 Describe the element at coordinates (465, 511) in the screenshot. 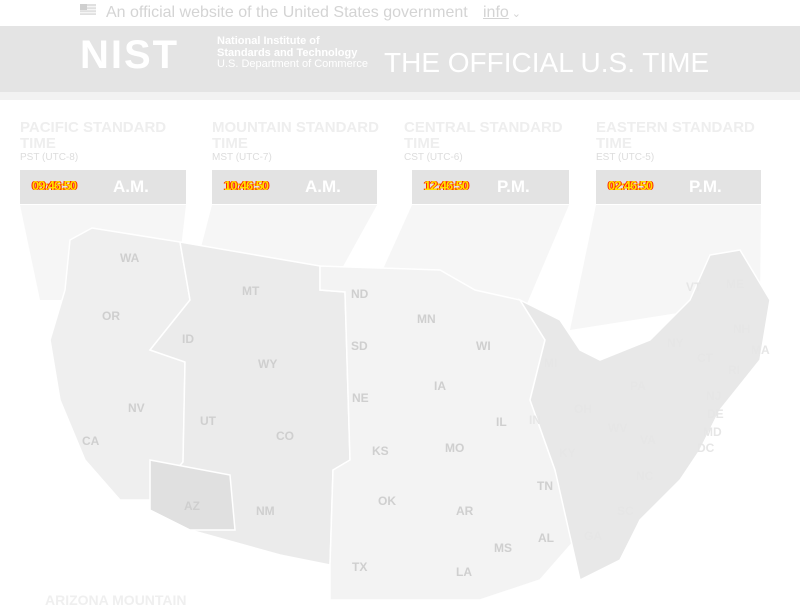

I see `state-label-ar: AR` at that location.